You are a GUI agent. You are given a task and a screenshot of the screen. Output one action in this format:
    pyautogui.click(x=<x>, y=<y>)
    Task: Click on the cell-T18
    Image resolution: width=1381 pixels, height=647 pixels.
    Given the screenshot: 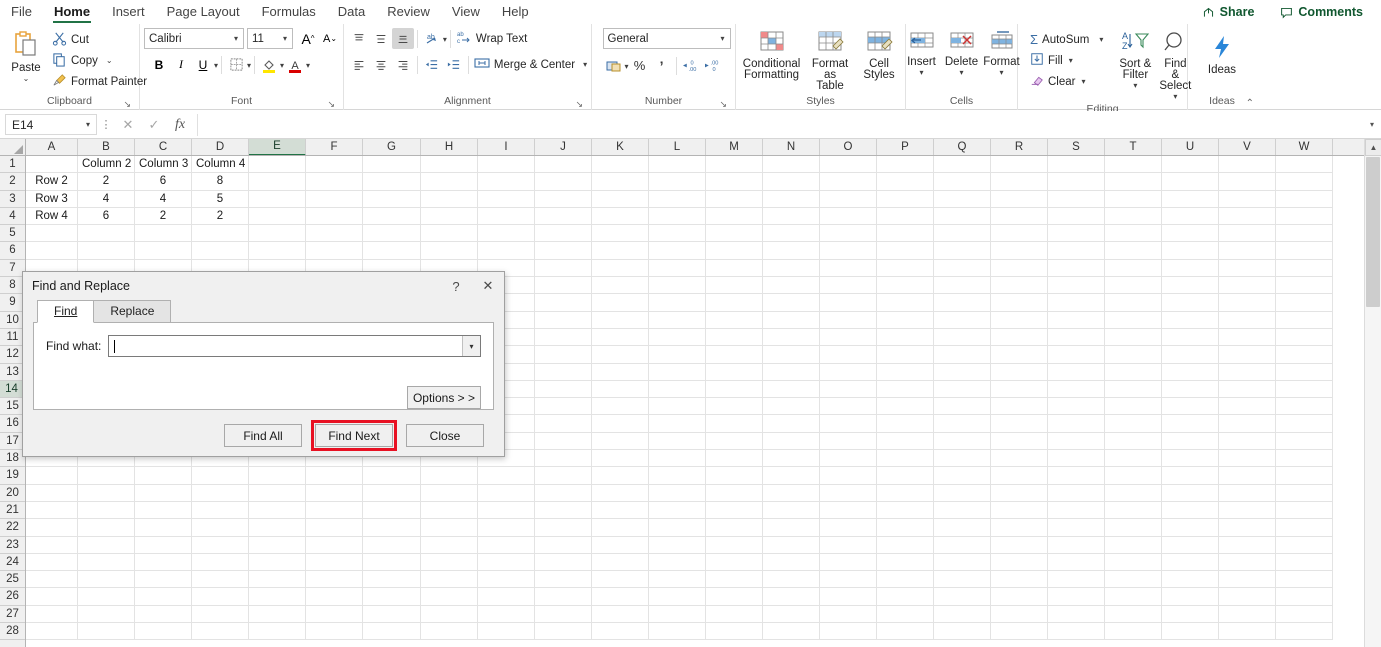 What is the action you would take?
    pyautogui.click(x=1133, y=459)
    